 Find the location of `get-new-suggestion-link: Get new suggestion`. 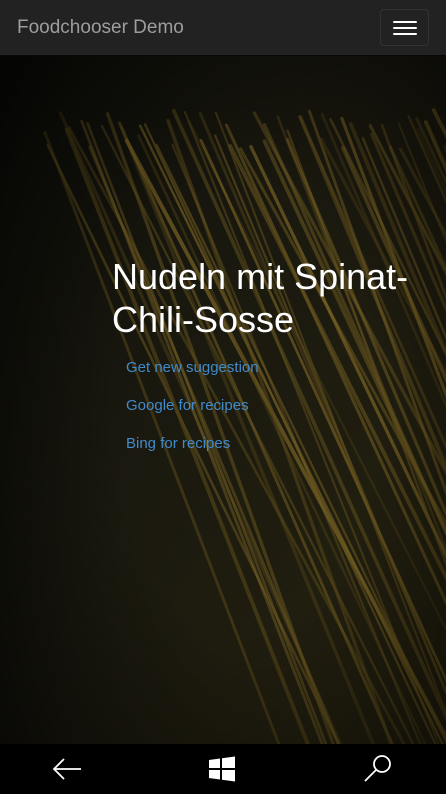

get-new-suggestion-link: Get new suggestion is located at coordinates (269, 368).